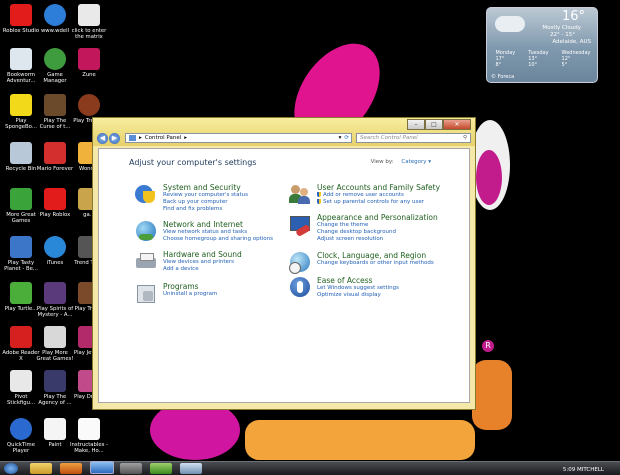 The height and width of the screenshot is (475, 620). What do you see at coordinates (218, 224) in the screenshot?
I see `category-title: Network and Internet` at bounding box center [218, 224].